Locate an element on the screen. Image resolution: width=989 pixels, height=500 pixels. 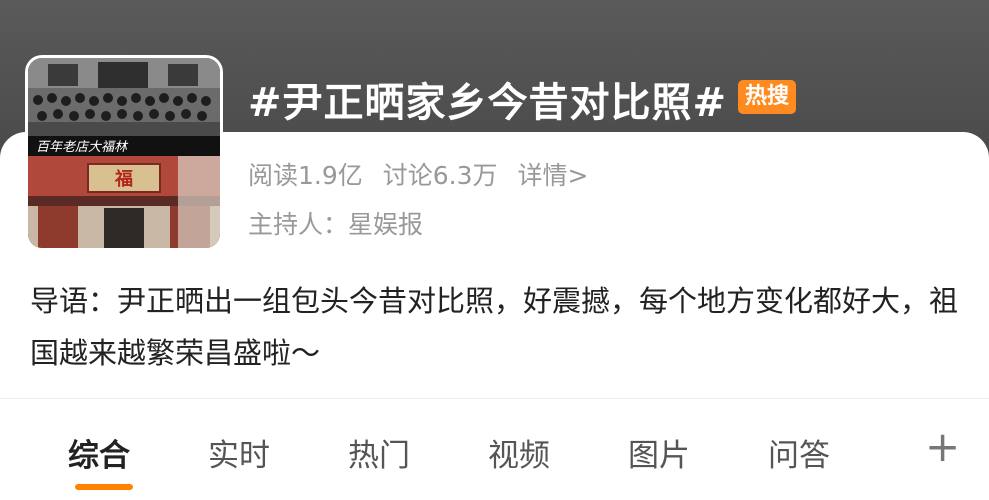
topic-title: #尹正晒家乡今昔对比照# is located at coordinates (488, 103).